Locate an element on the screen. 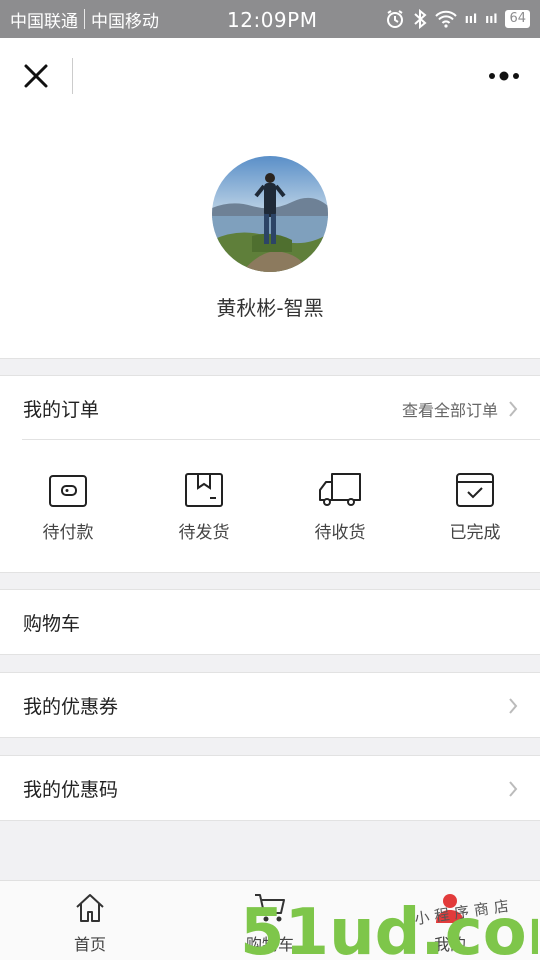 Image resolution: width=540 pixels, height=960 pixels. status-icons: ııl ııl 64 is located at coordinates (457, 19).